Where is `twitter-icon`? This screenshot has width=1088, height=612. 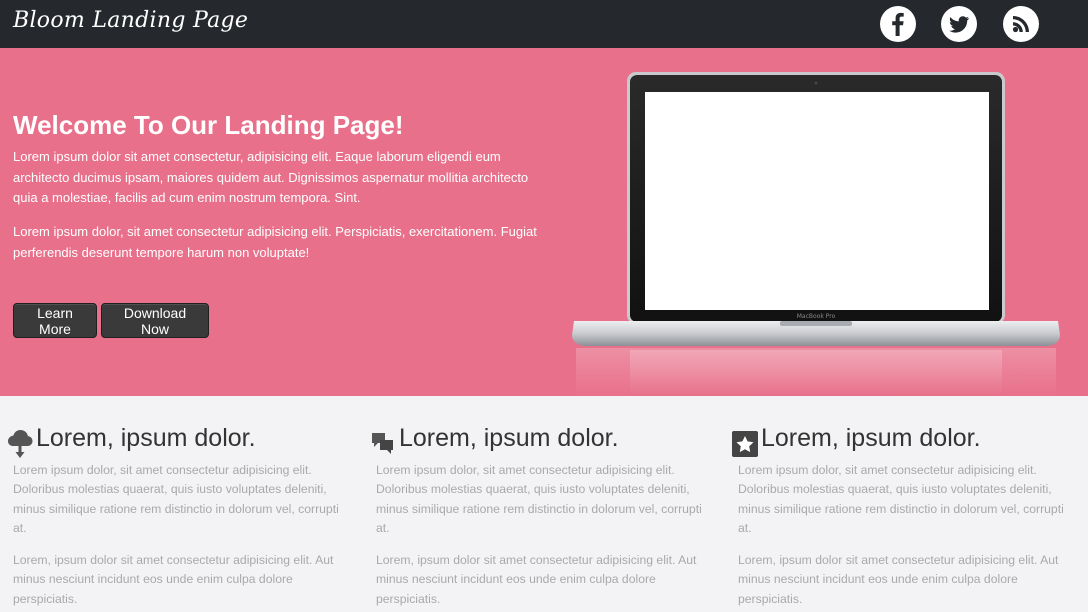 twitter-icon is located at coordinates (959, 24).